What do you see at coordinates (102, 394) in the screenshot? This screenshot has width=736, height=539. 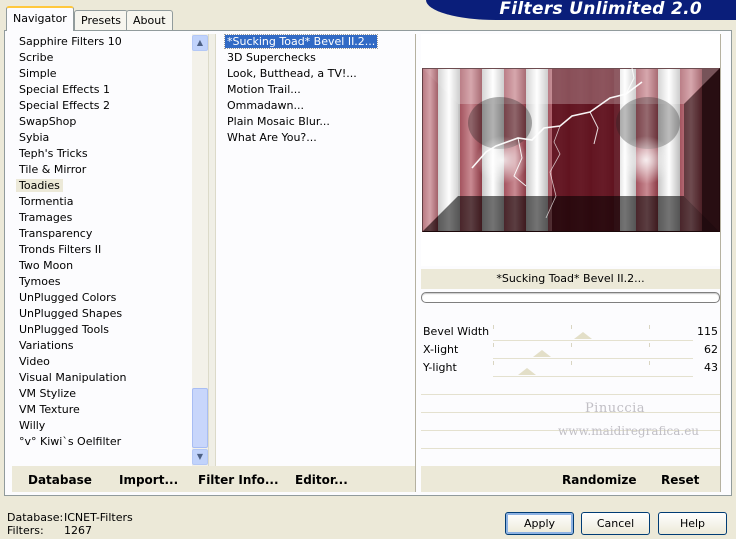 I see `category-item: VM Stylize` at bounding box center [102, 394].